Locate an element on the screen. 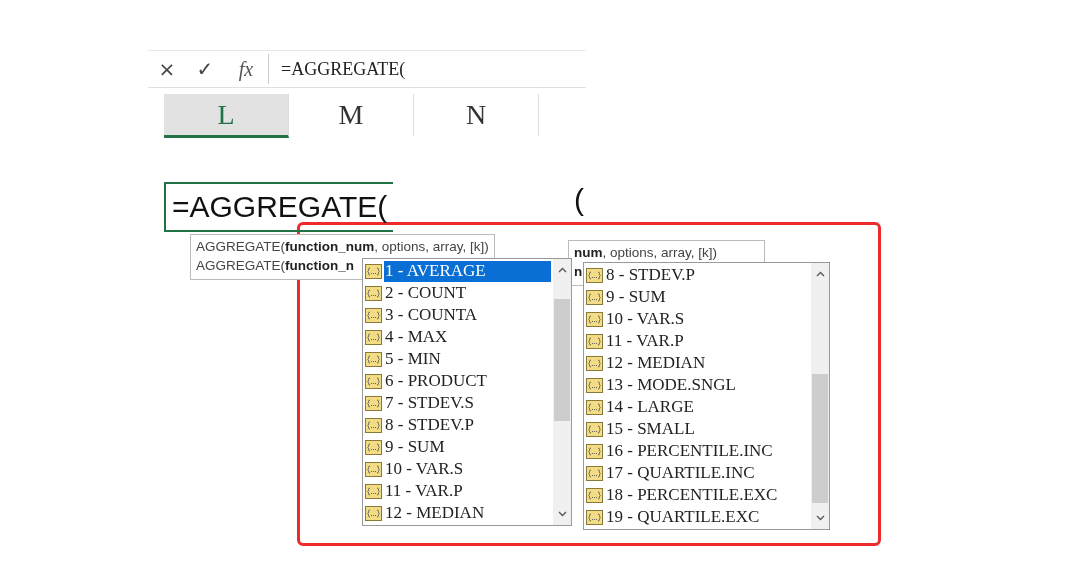 The height and width of the screenshot is (584, 1080). cancel-button: × is located at coordinates (167, 69).